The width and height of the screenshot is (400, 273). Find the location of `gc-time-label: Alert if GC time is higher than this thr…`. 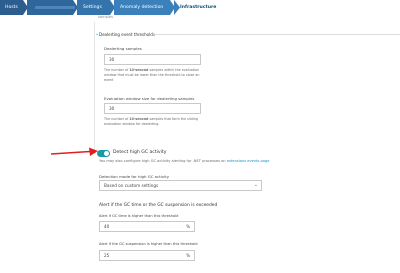

gc-time-label: Alert if GC time is higher than this thr… is located at coordinates (139, 216).